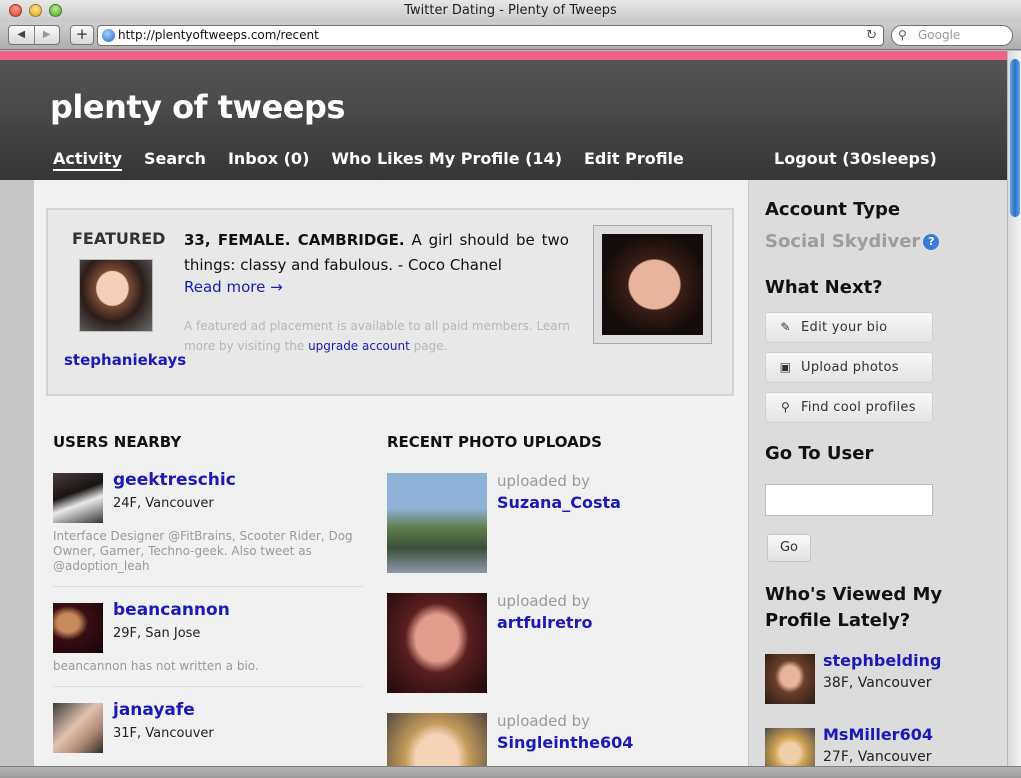 This screenshot has height=778, width=1021. What do you see at coordinates (46, 35) in the screenshot?
I see `forward-button: ▶` at bounding box center [46, 35].